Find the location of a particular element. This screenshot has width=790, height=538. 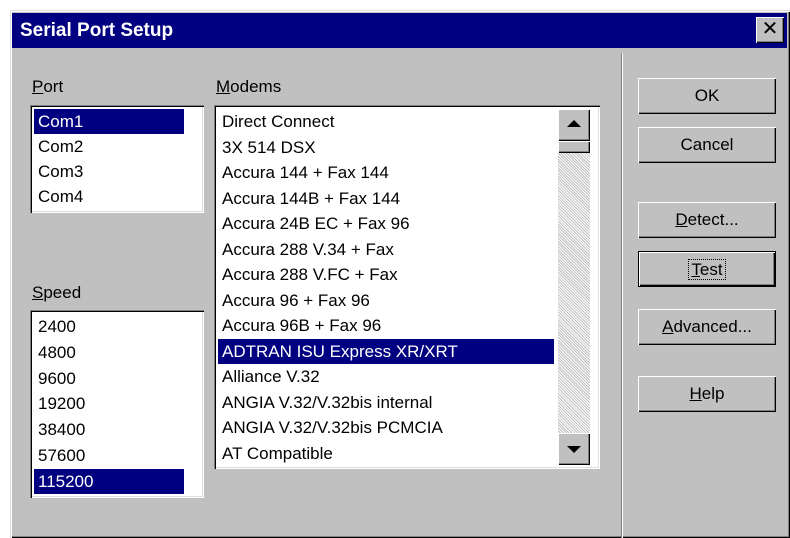

modem-list-item: Accura 144 + Fax 144 is located at coordinates (386, 172).